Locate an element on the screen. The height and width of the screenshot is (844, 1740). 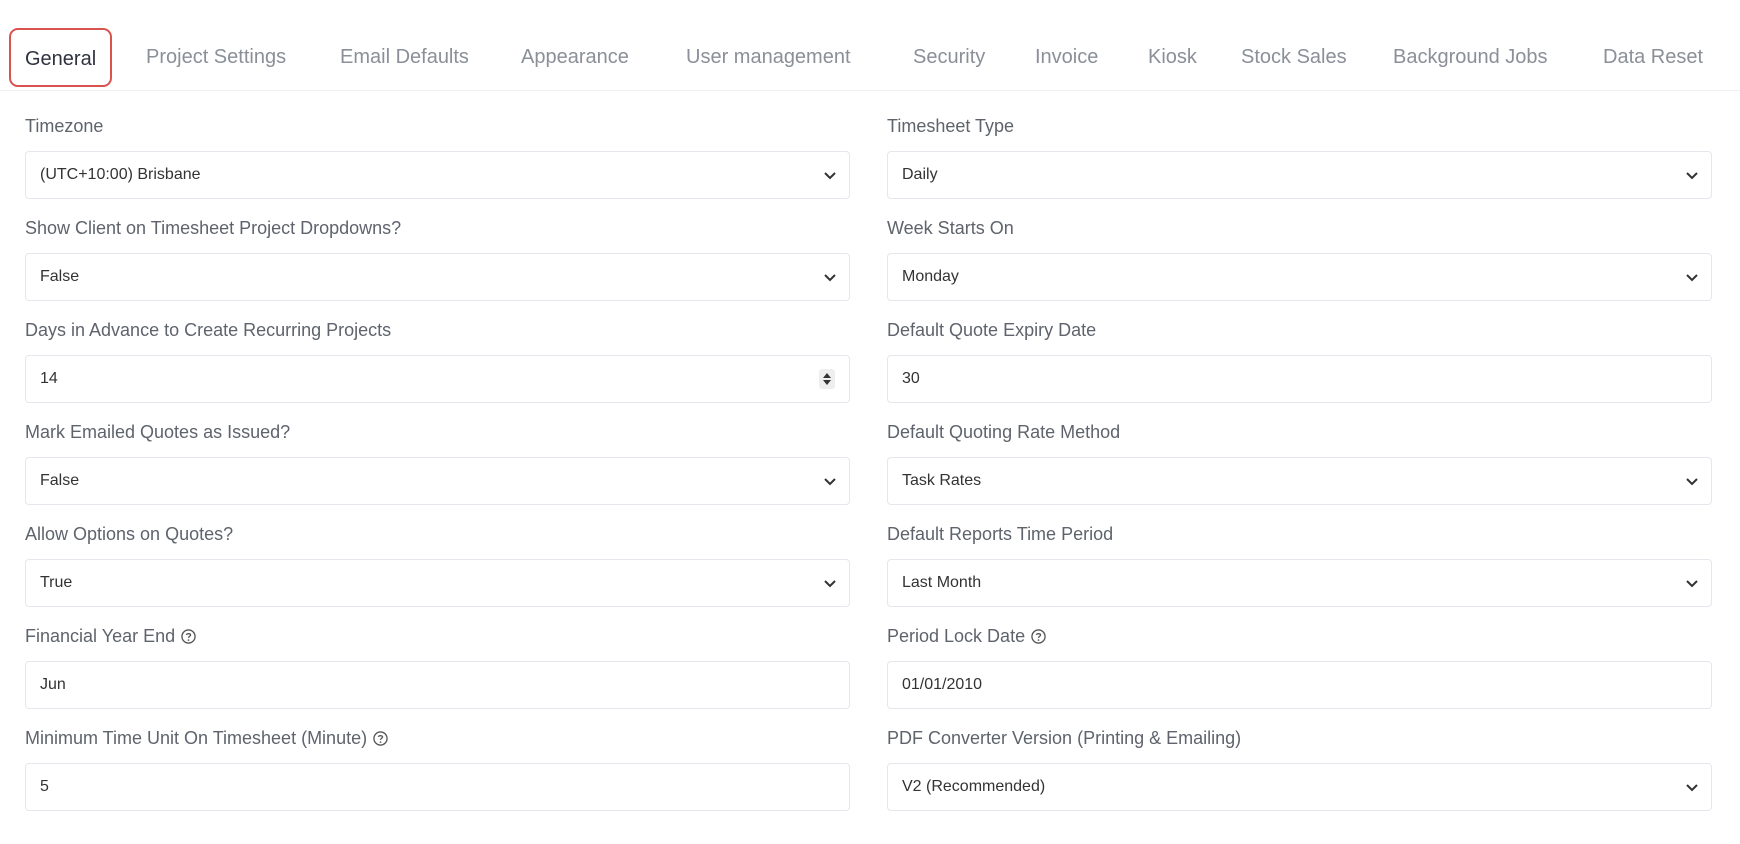
min-time-unit-label-wrap: Minimum Time Unit On Timesheet (Minute) is located at coordinates (206, 738).